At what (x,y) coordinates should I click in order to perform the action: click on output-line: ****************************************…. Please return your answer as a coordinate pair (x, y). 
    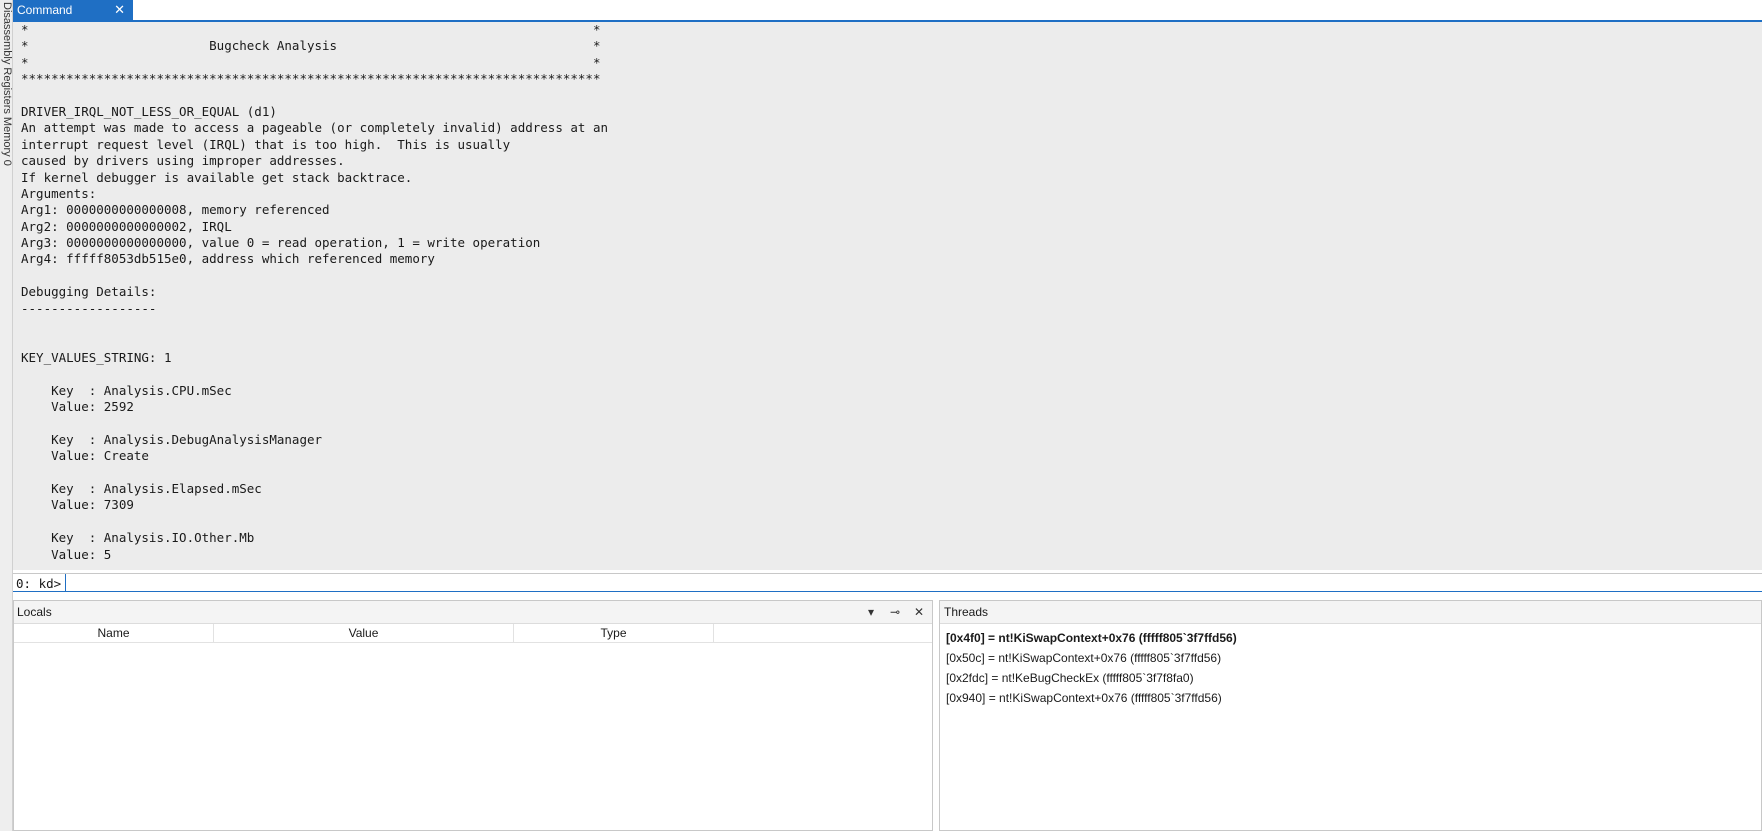
    Looking at the image, I should click on (311, 79).